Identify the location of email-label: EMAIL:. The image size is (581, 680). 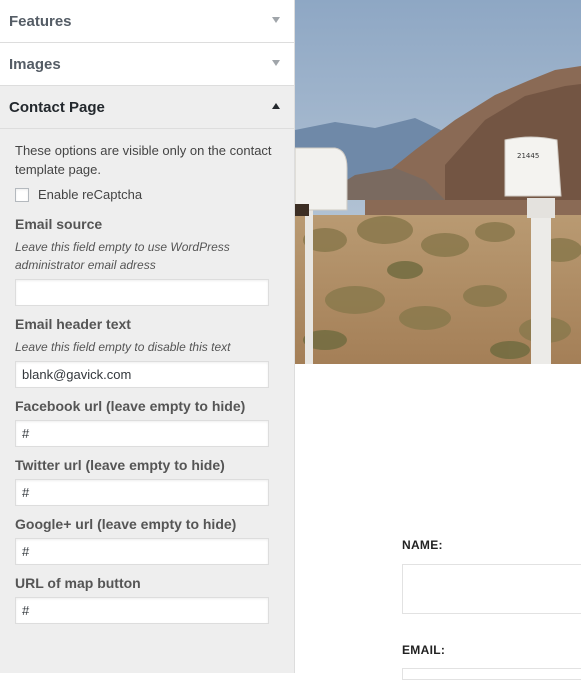
(424, 650).